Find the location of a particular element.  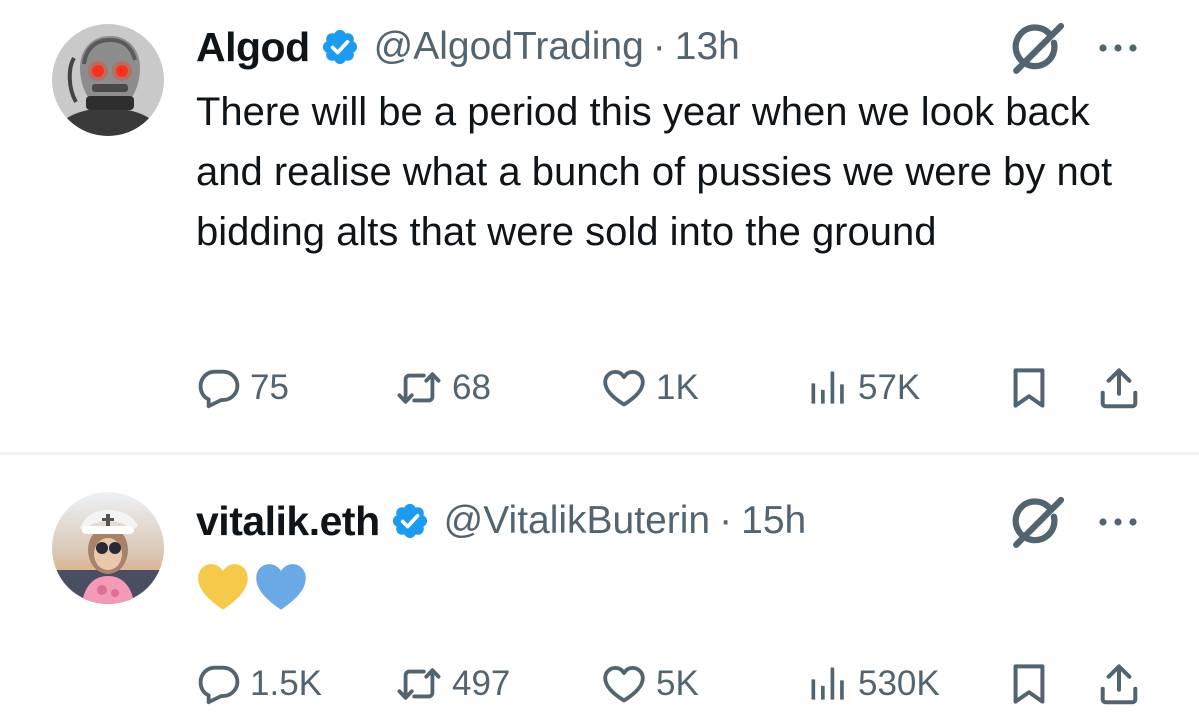

like-count: 1K is located at coordinates (677, 387).